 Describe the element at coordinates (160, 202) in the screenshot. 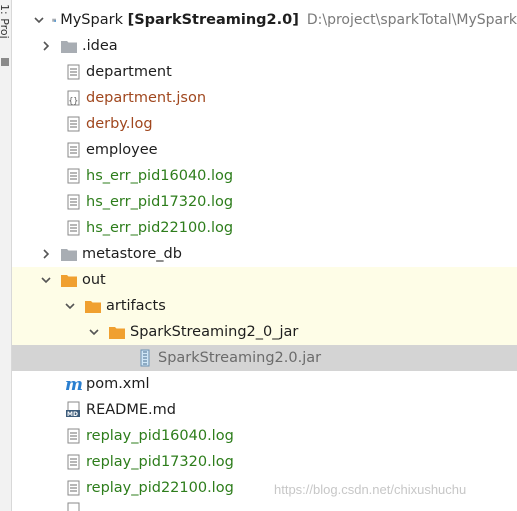

I see `item-label: hs_err_pid17320.log` at that location.